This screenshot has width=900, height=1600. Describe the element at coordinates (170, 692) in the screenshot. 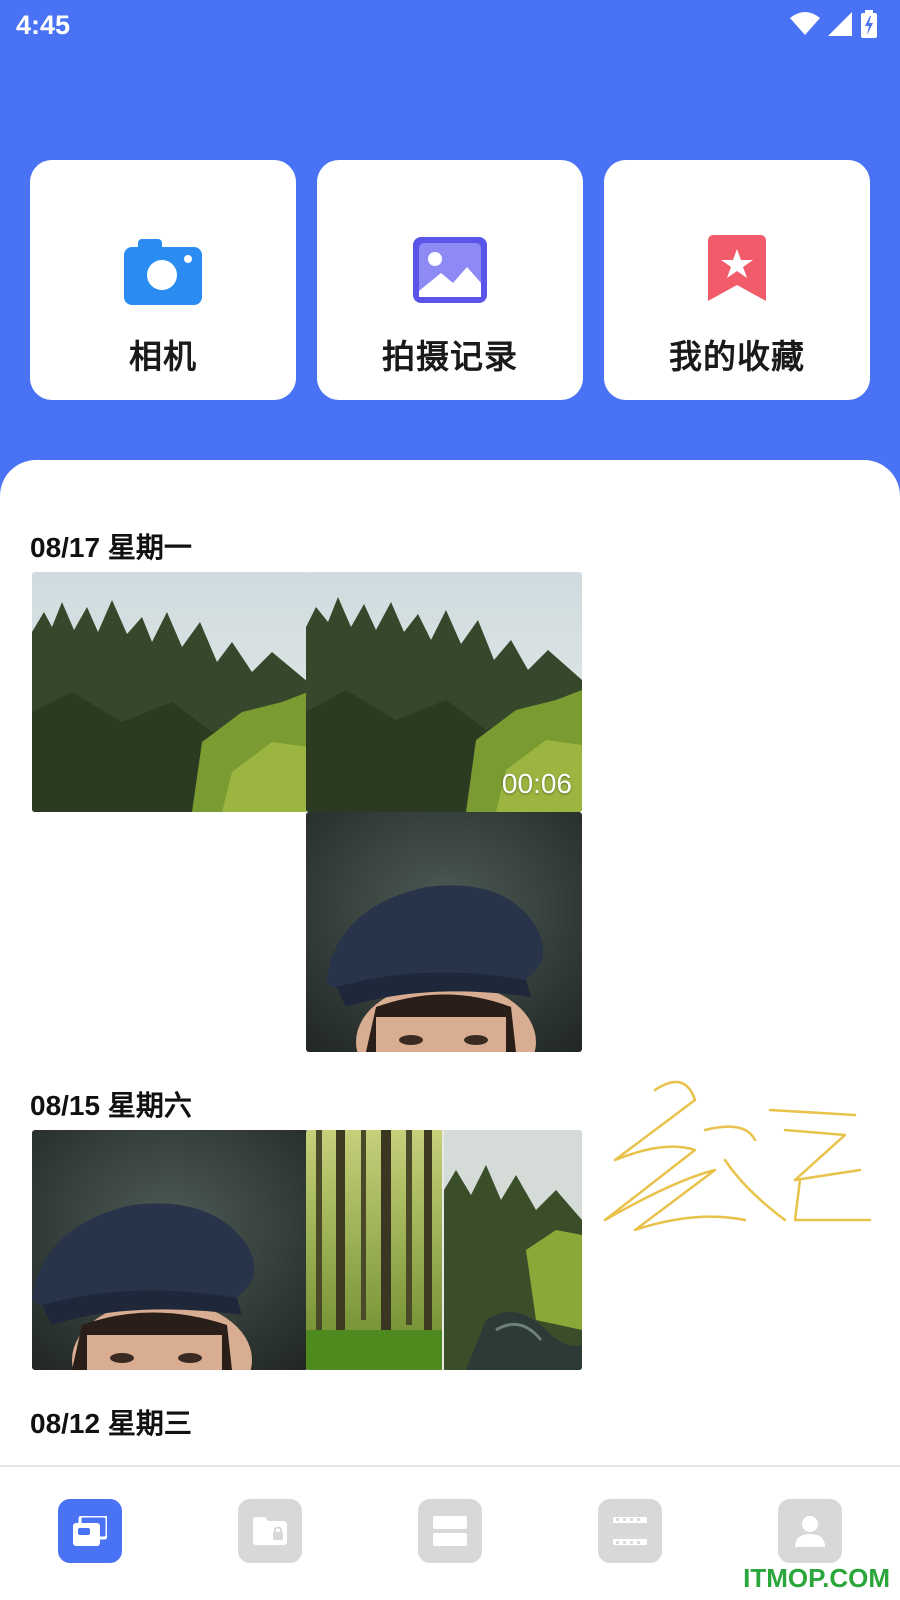

I see `photo-thumbnail-forest` at that location.